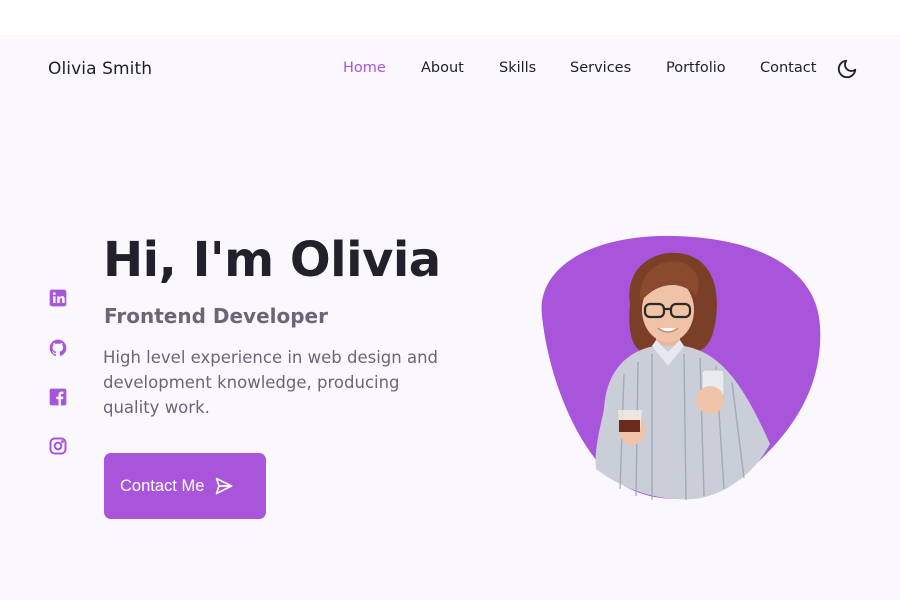  What do you see at coordinates (788, 68) in the screenshot?
I see `nav-contact: Contact` at bounding box center [788, 68].